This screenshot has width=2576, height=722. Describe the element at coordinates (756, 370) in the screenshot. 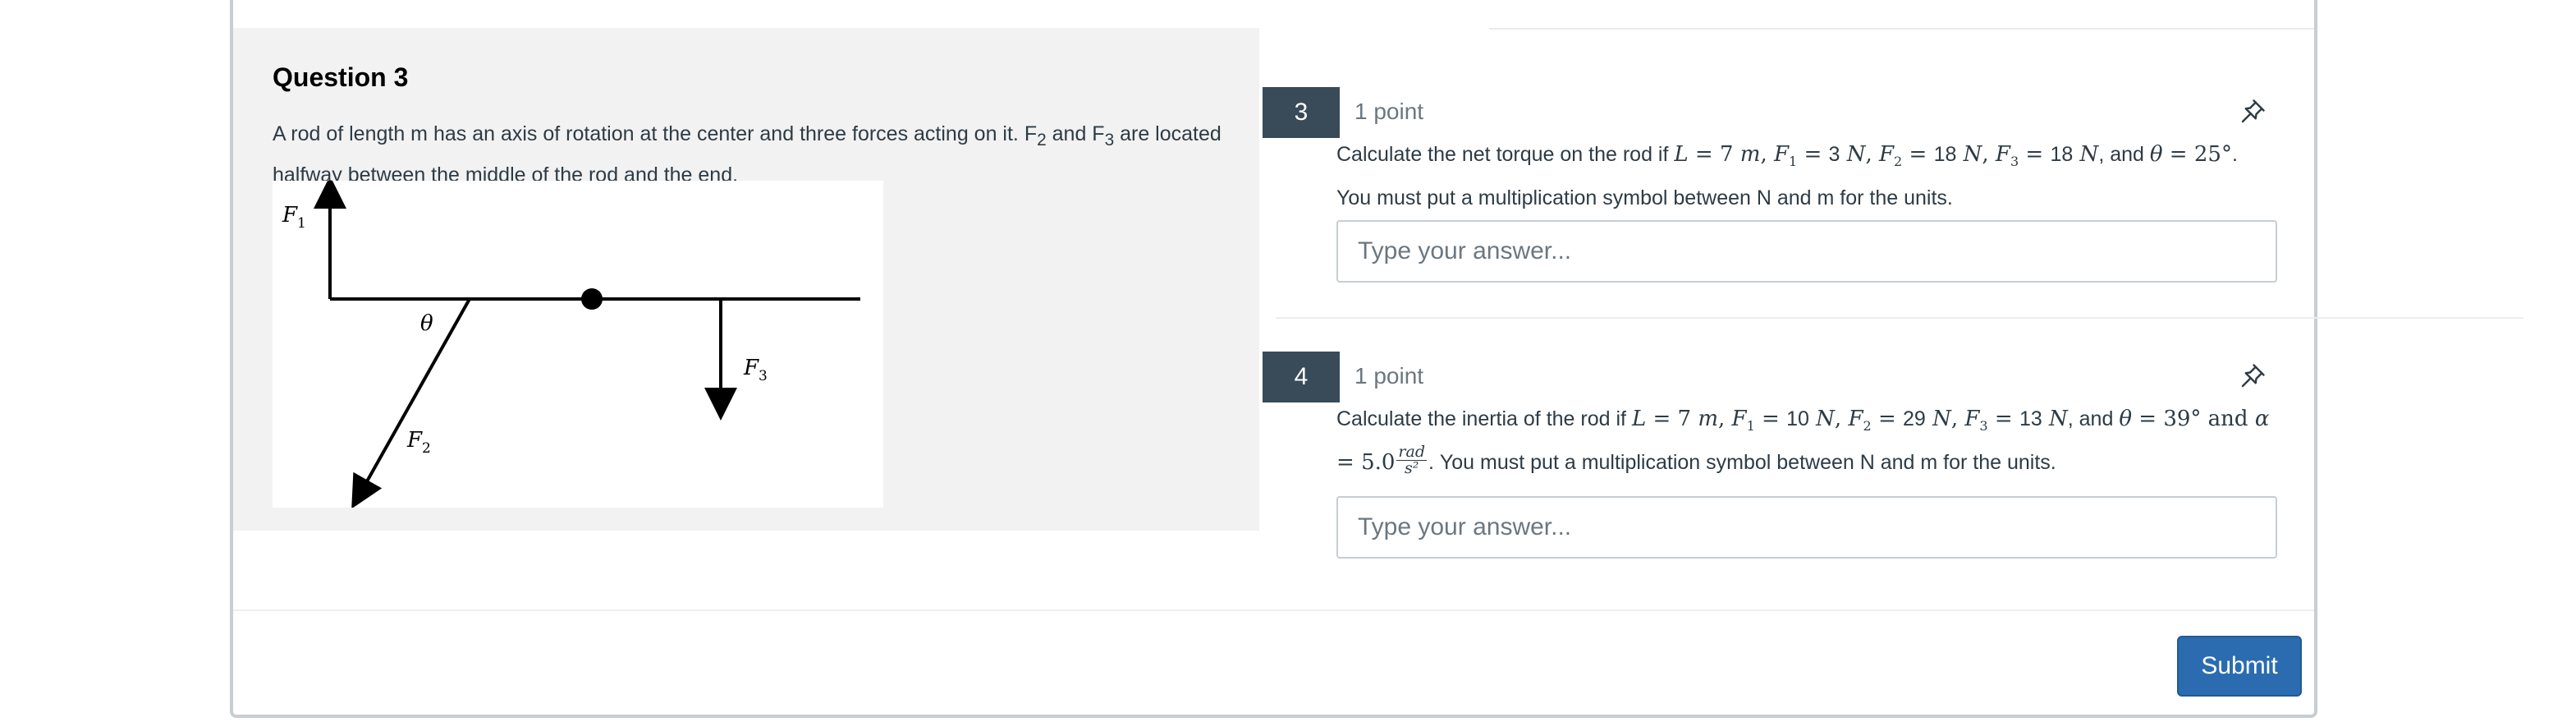

I see `f3-label: F3` at that location.